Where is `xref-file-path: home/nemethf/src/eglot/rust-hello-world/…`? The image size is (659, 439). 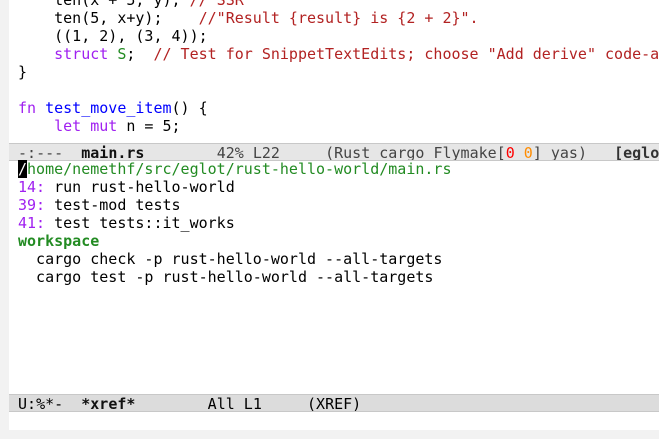 xref-file-path: home/nemethf/src/eglot/rust-hello-world/… is located at coordinates (239, 169).